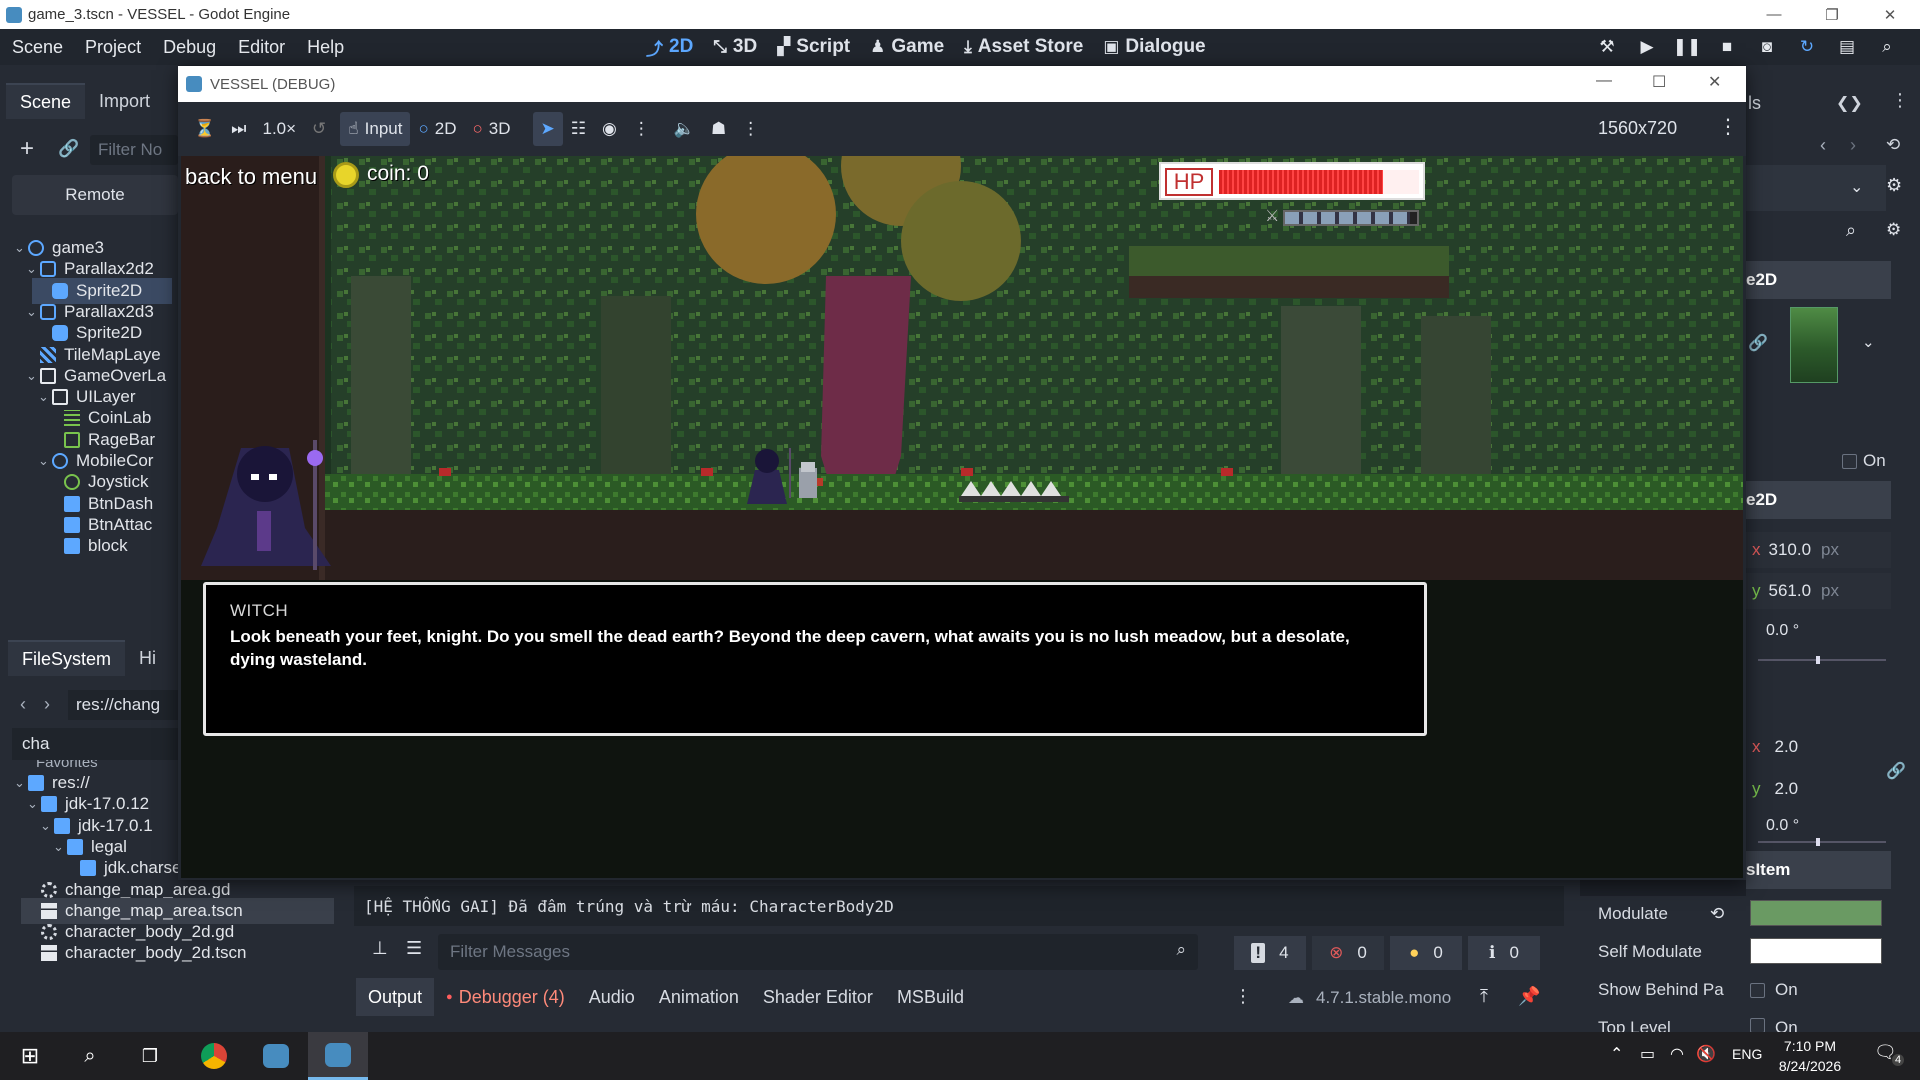 The image size is (1920, 1080). Describe the element at coordinates (1774, 990) in the screenshot. I see `show-behind-toggle: On` at that location.